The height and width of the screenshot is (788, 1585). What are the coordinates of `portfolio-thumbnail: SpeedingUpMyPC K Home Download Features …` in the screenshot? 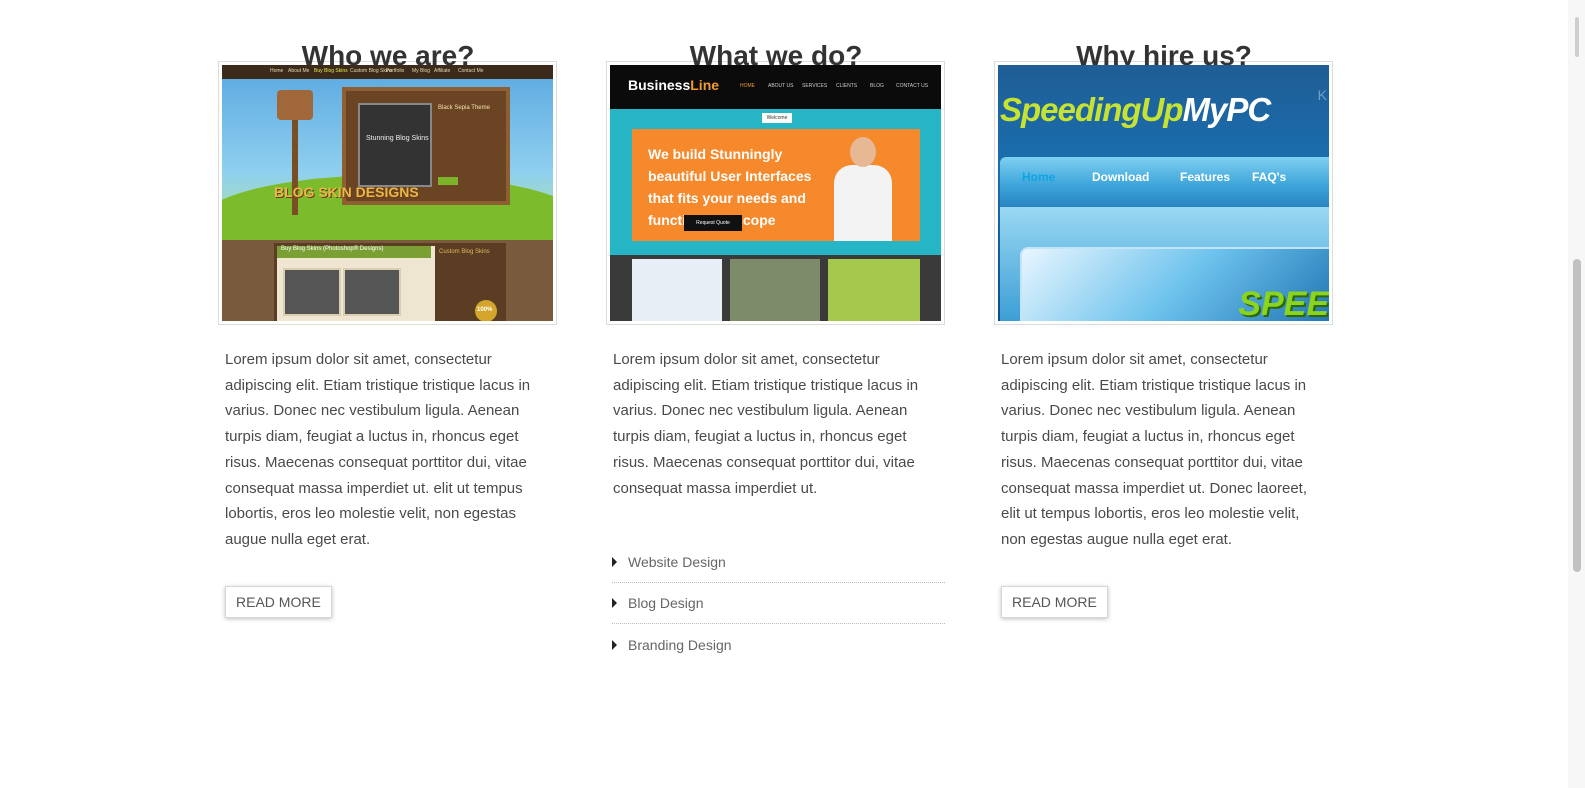 It's located at (1163, 193).